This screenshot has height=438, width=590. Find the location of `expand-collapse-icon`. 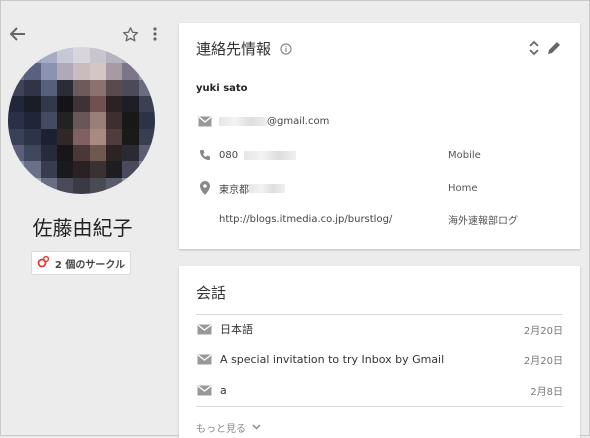

expand-collapse-icon is located at coordinates (534, 50).